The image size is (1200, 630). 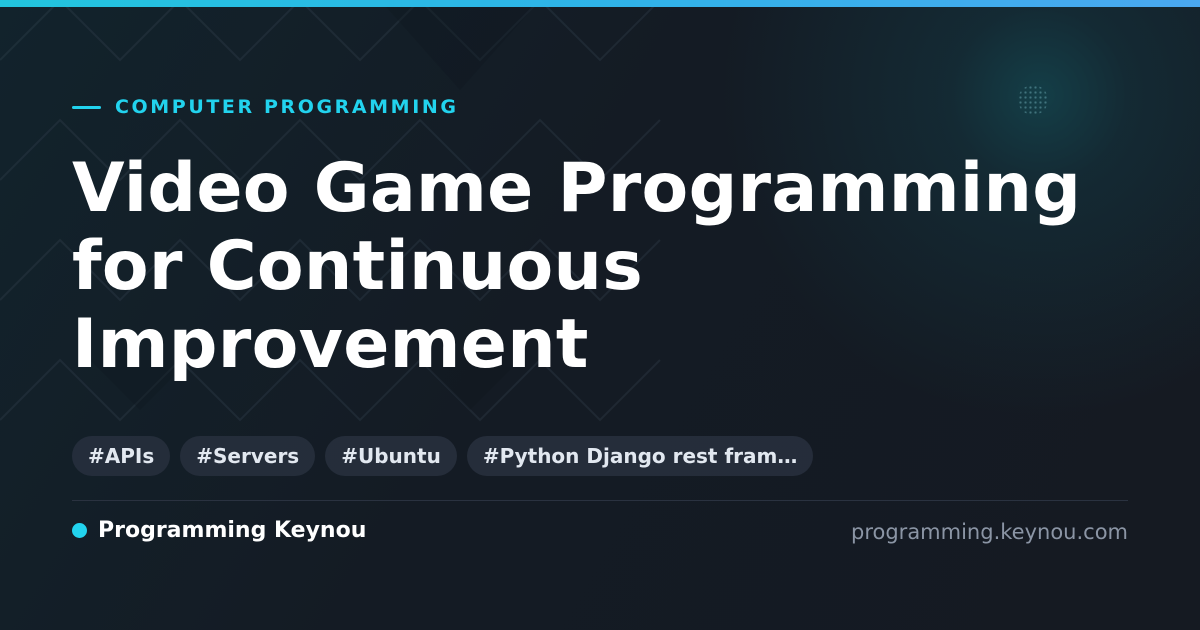 What do you see at coordinates (600, 3) in the screenshot?
I see `top-accent-bar` at bounding box center [600, 3].